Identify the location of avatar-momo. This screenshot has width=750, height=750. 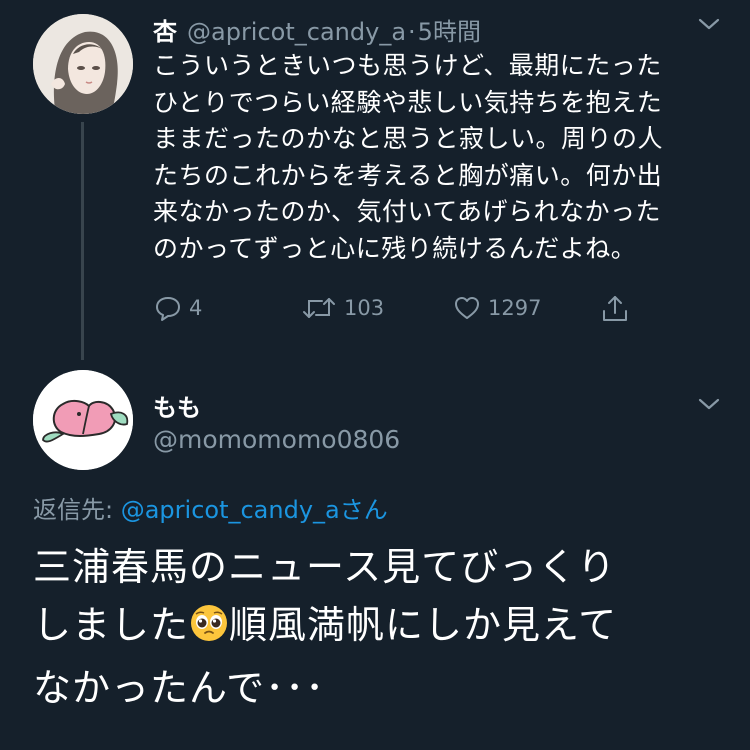
(83, 420).